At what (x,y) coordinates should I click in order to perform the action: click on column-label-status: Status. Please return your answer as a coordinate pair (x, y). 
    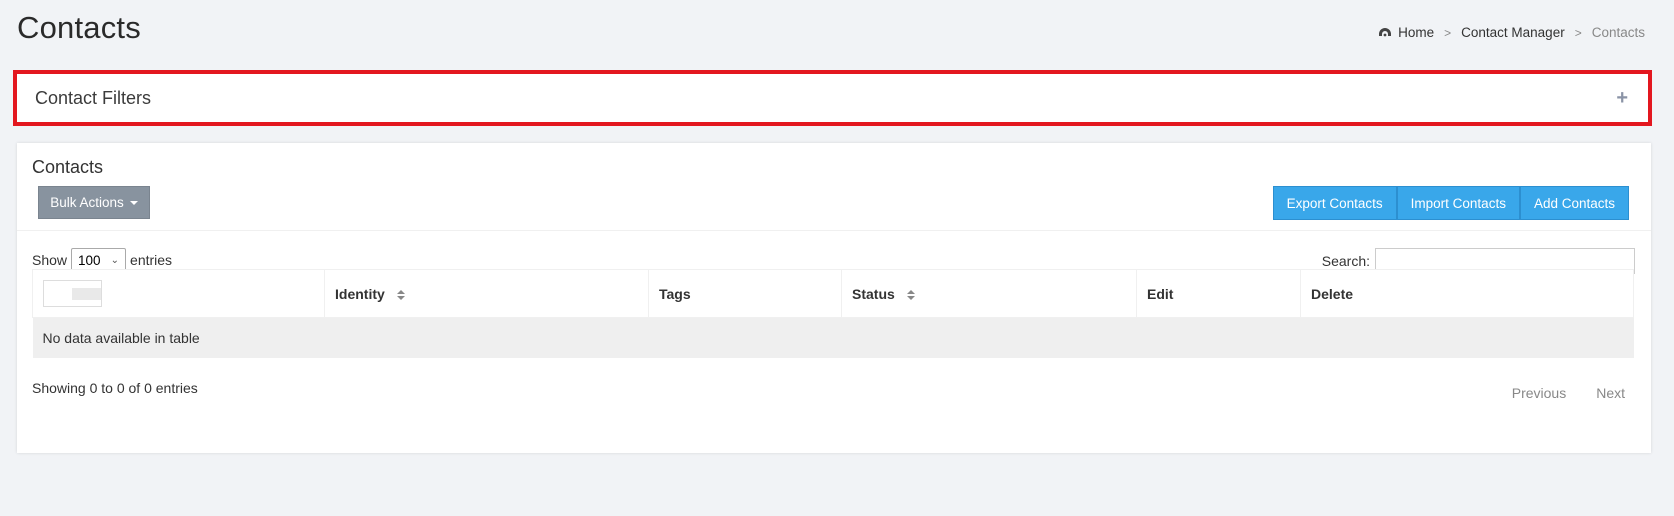
    Looking at the image, I should click on (873, 293).